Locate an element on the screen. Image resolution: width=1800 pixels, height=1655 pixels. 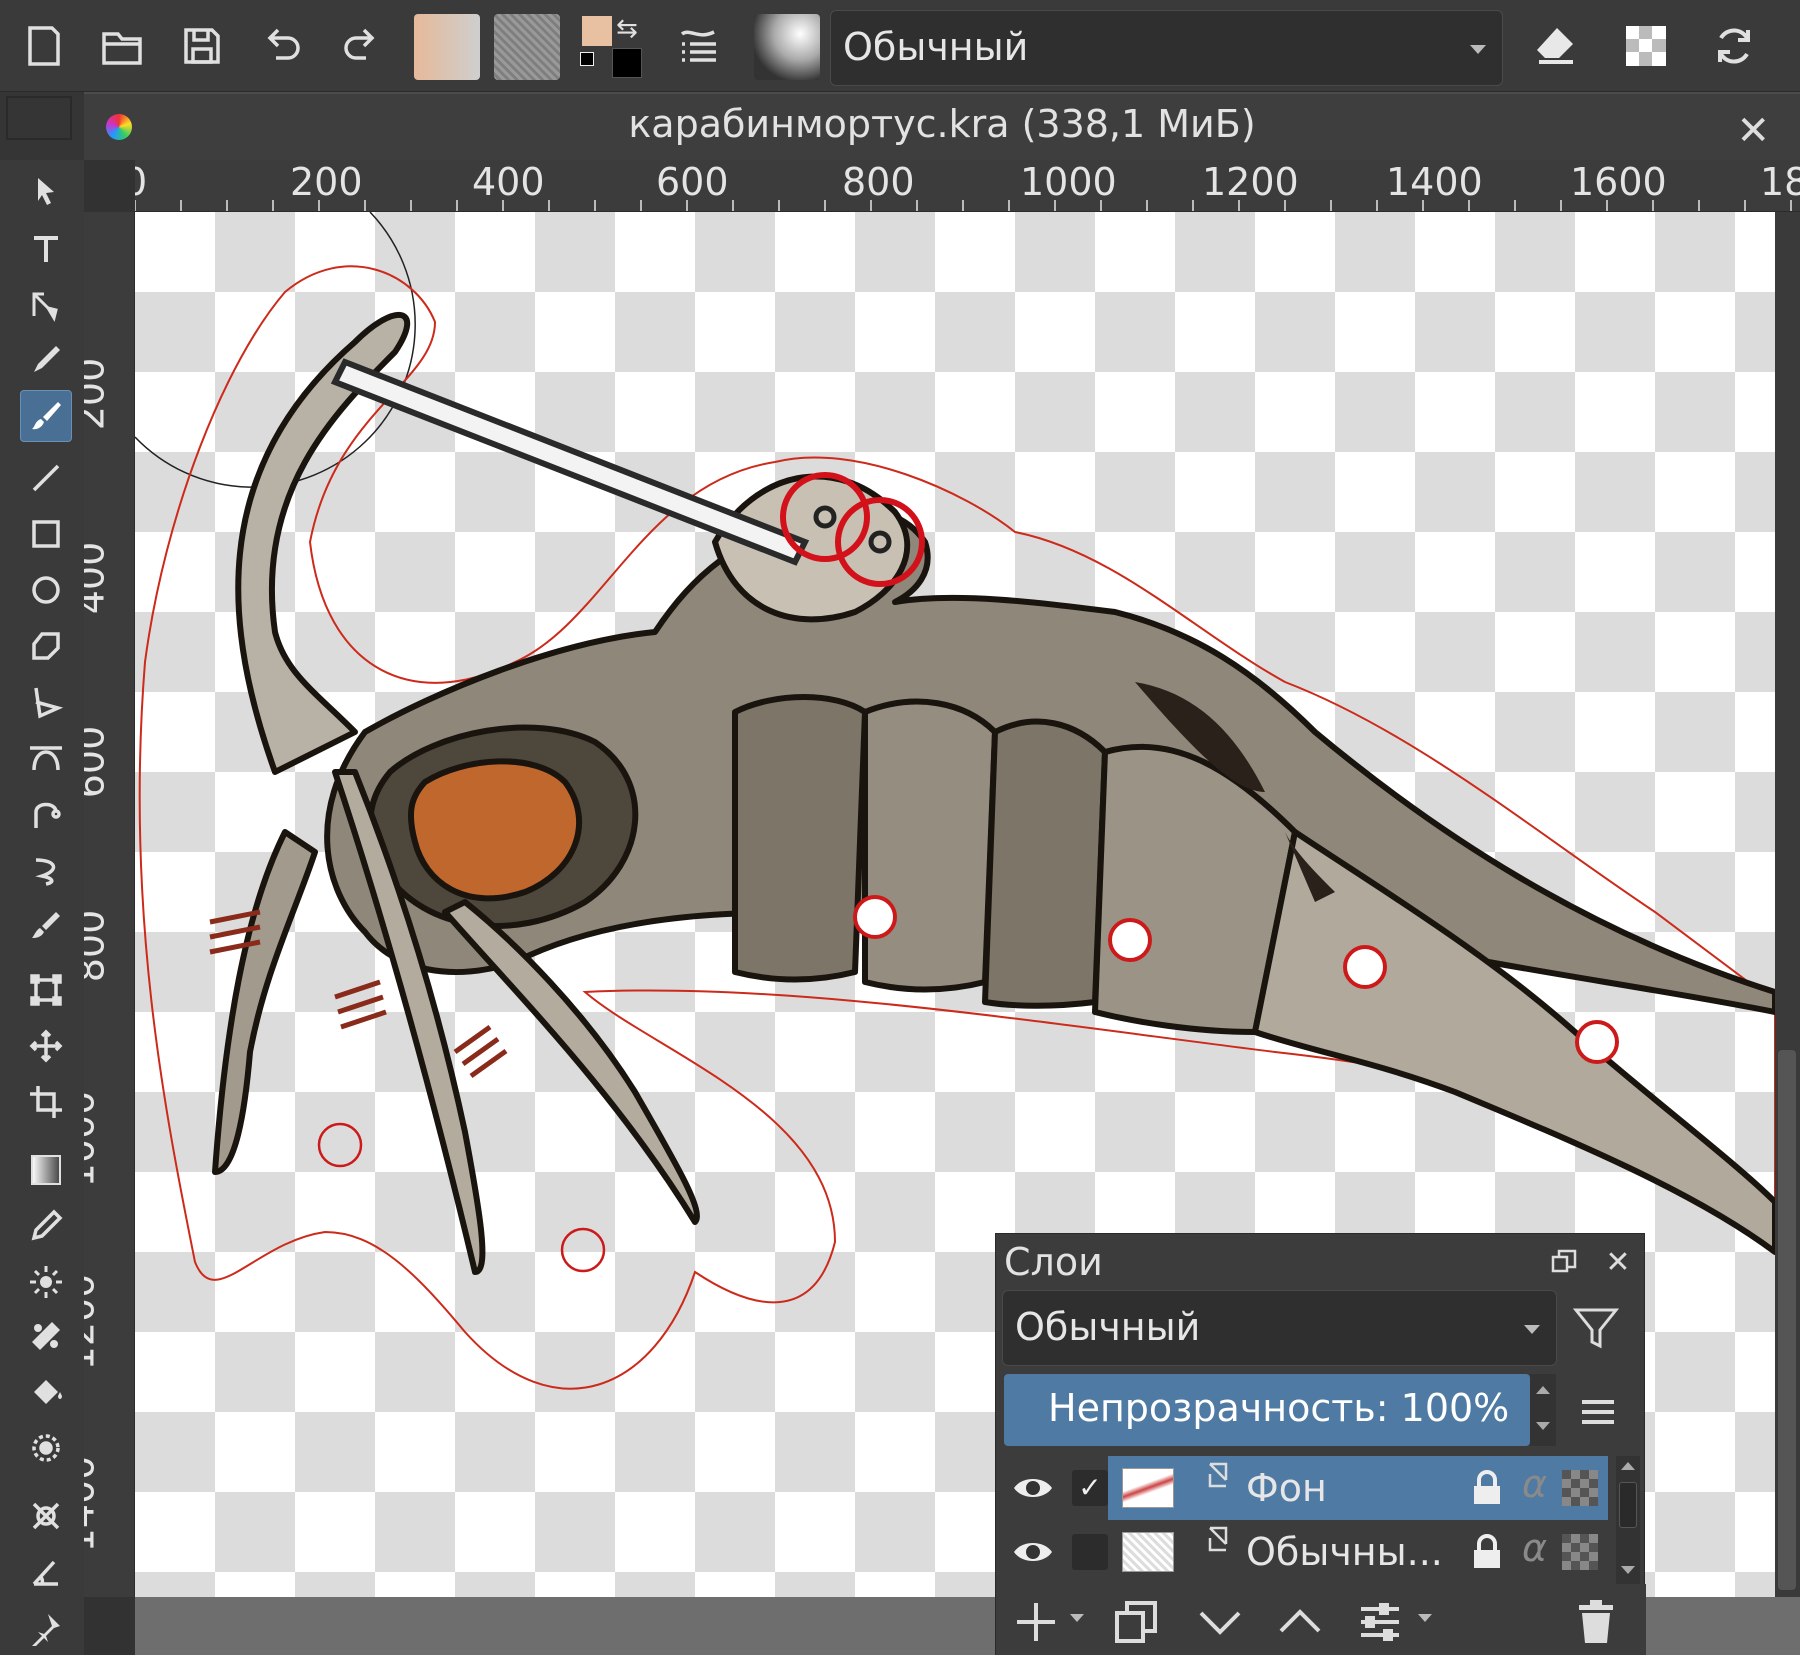
gradient-swatch is located at coordinates (447, 47).